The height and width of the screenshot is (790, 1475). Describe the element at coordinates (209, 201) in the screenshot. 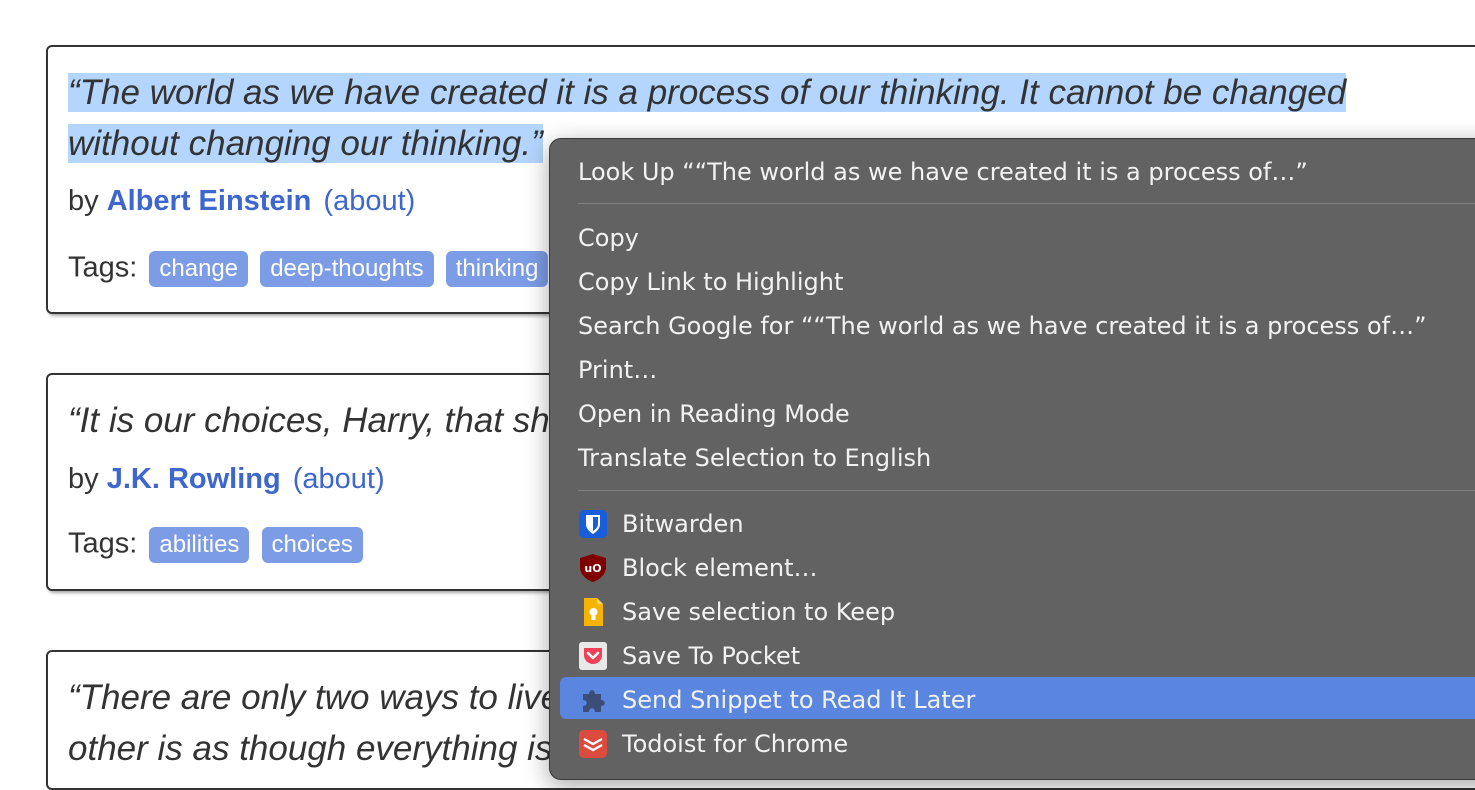

I see `author-name: Albert Einstein` at that location.